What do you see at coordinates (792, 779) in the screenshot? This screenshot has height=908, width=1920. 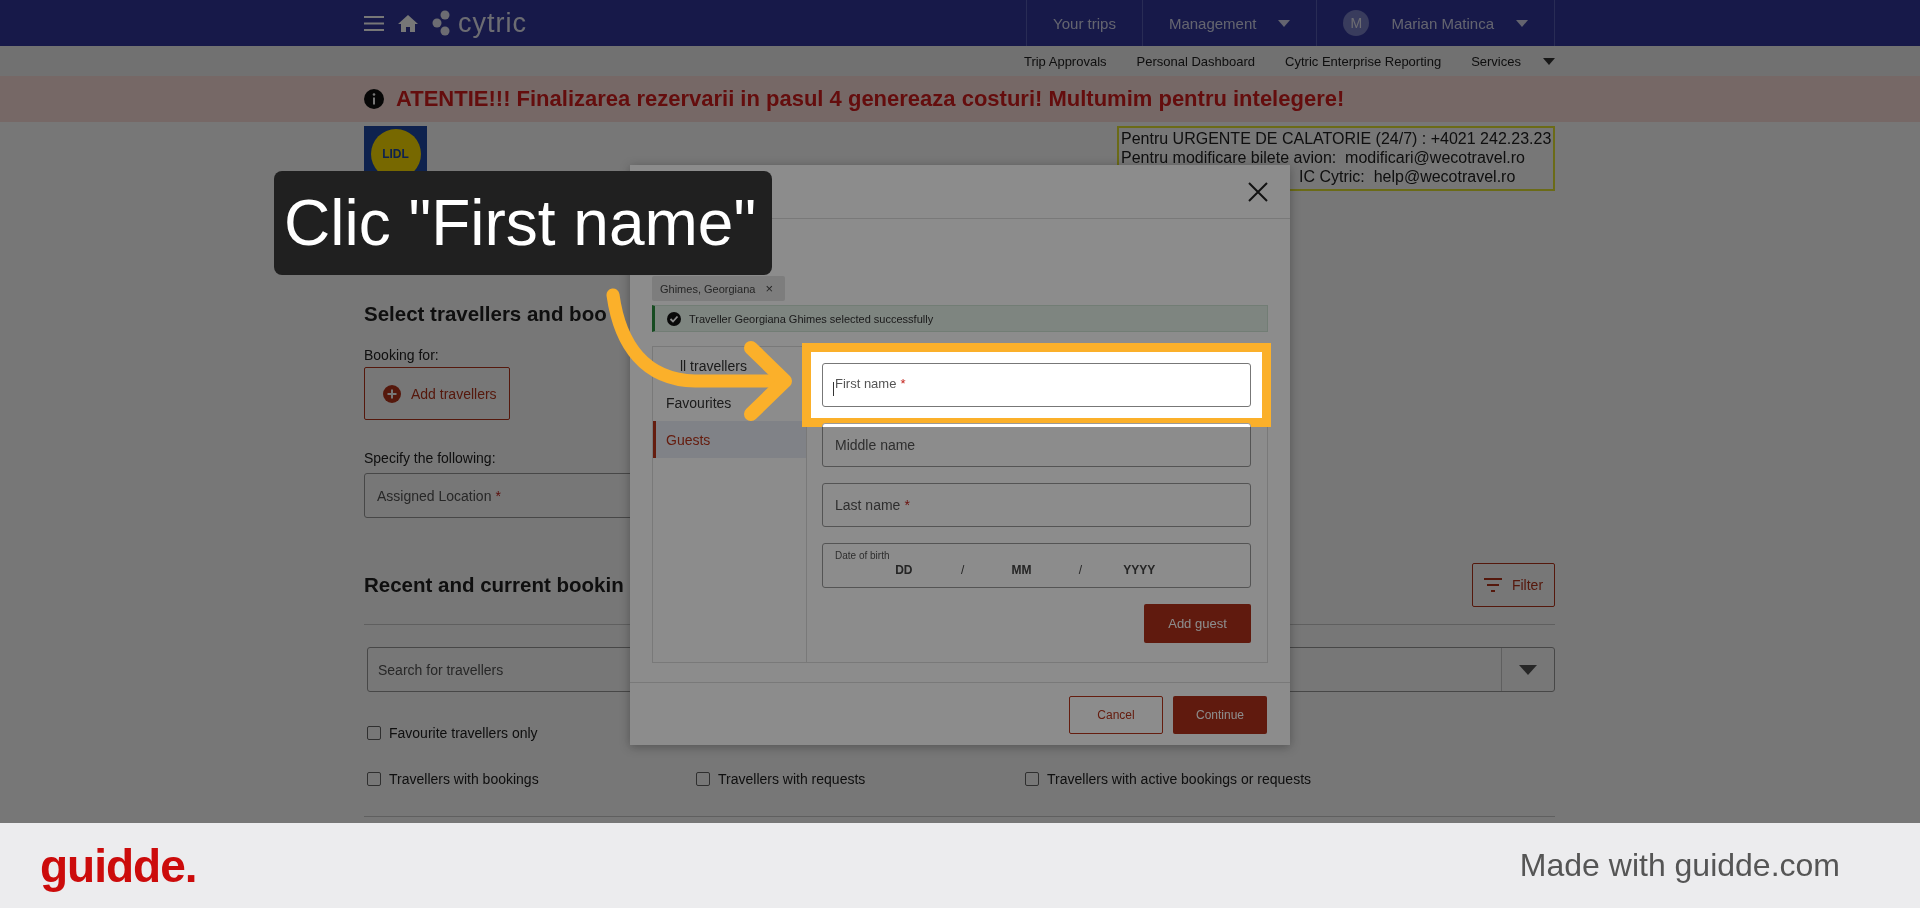 I see `checkbox-label: Travellers with requests` at bounding box center [792, 779].